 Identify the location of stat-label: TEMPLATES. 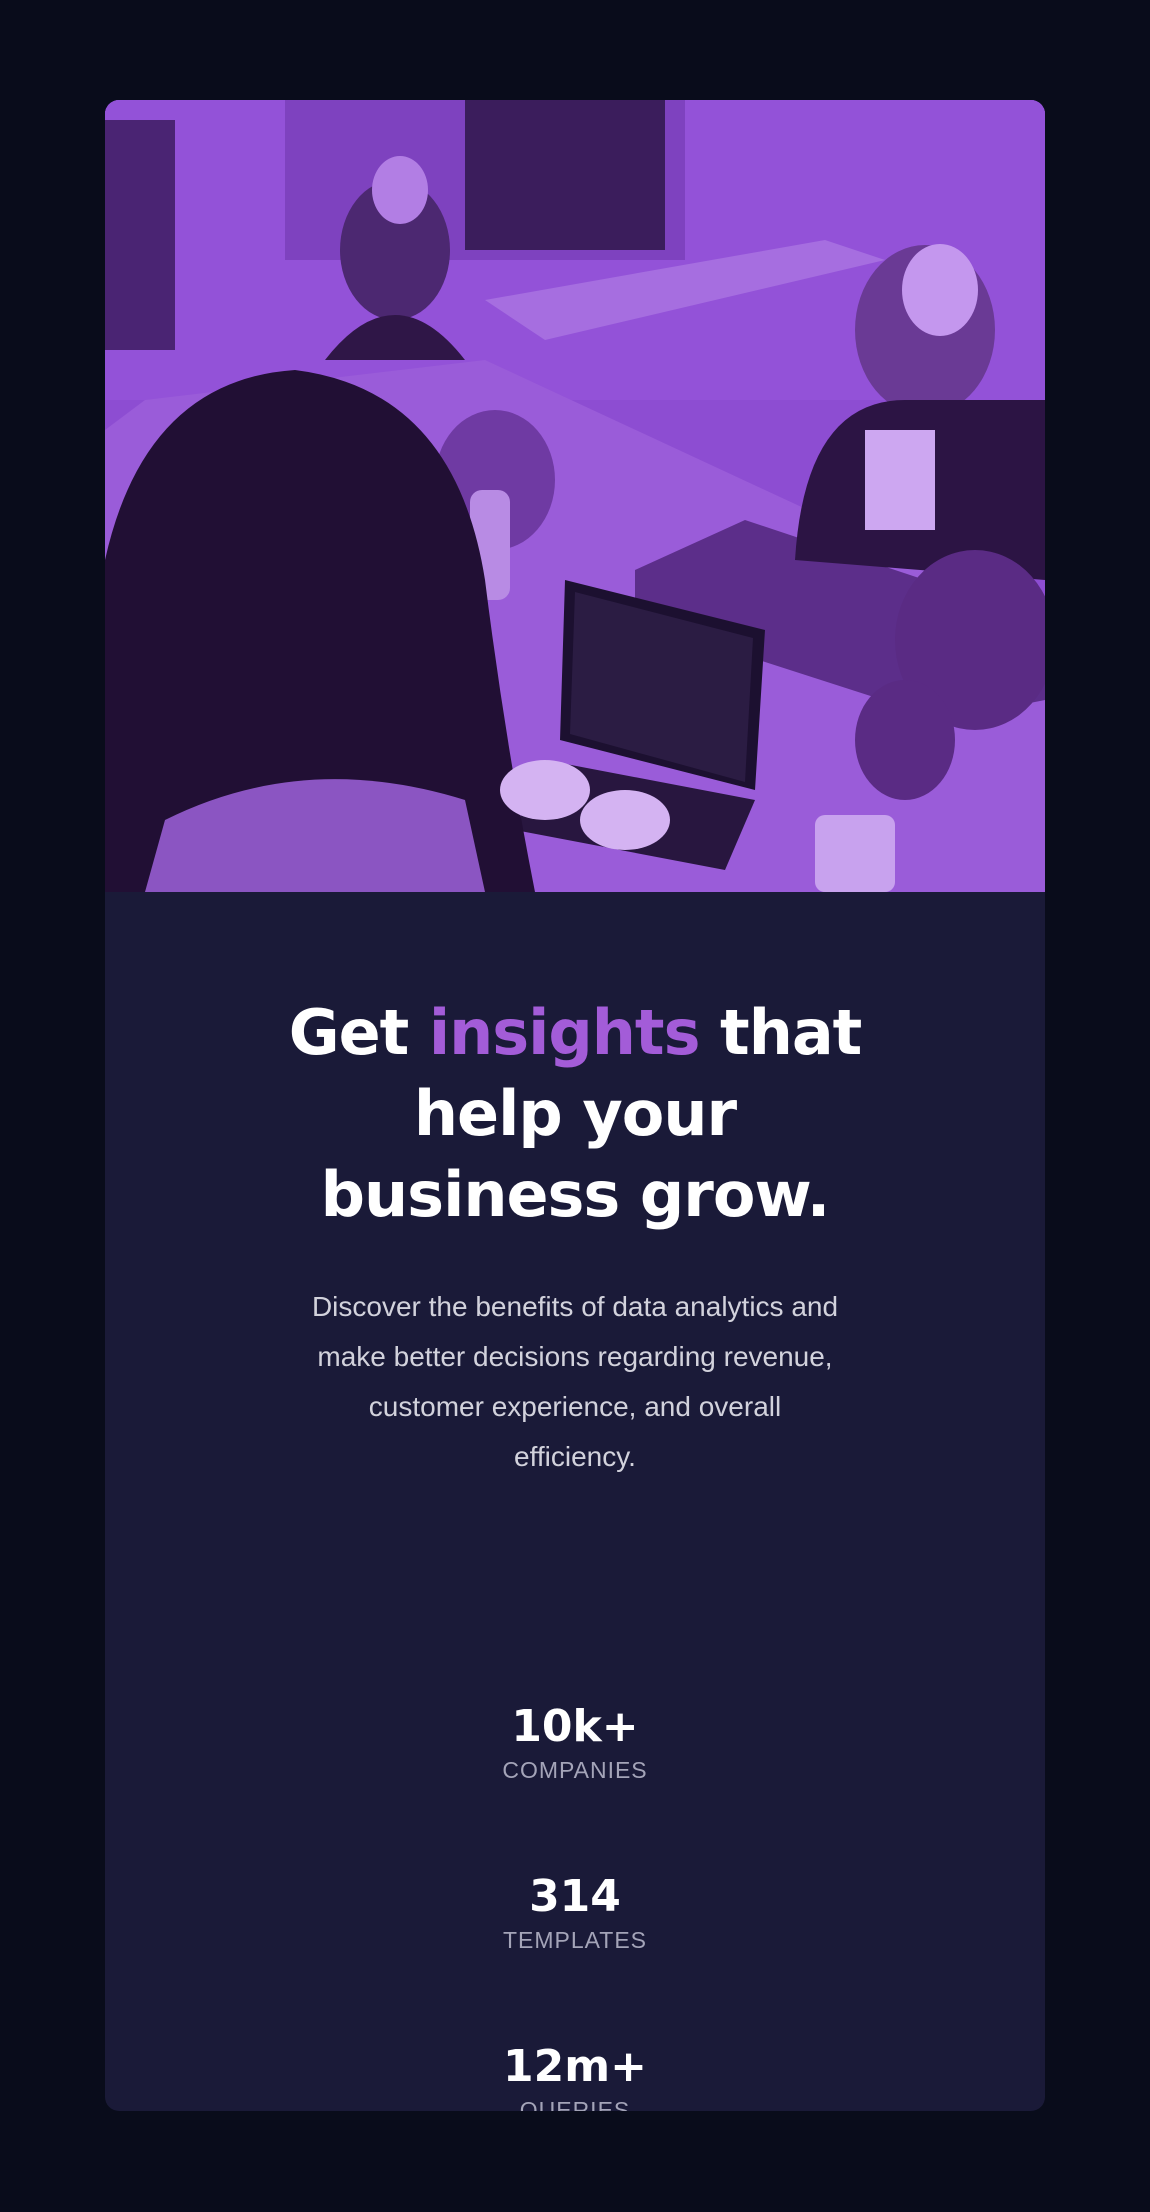
(575, 1940).